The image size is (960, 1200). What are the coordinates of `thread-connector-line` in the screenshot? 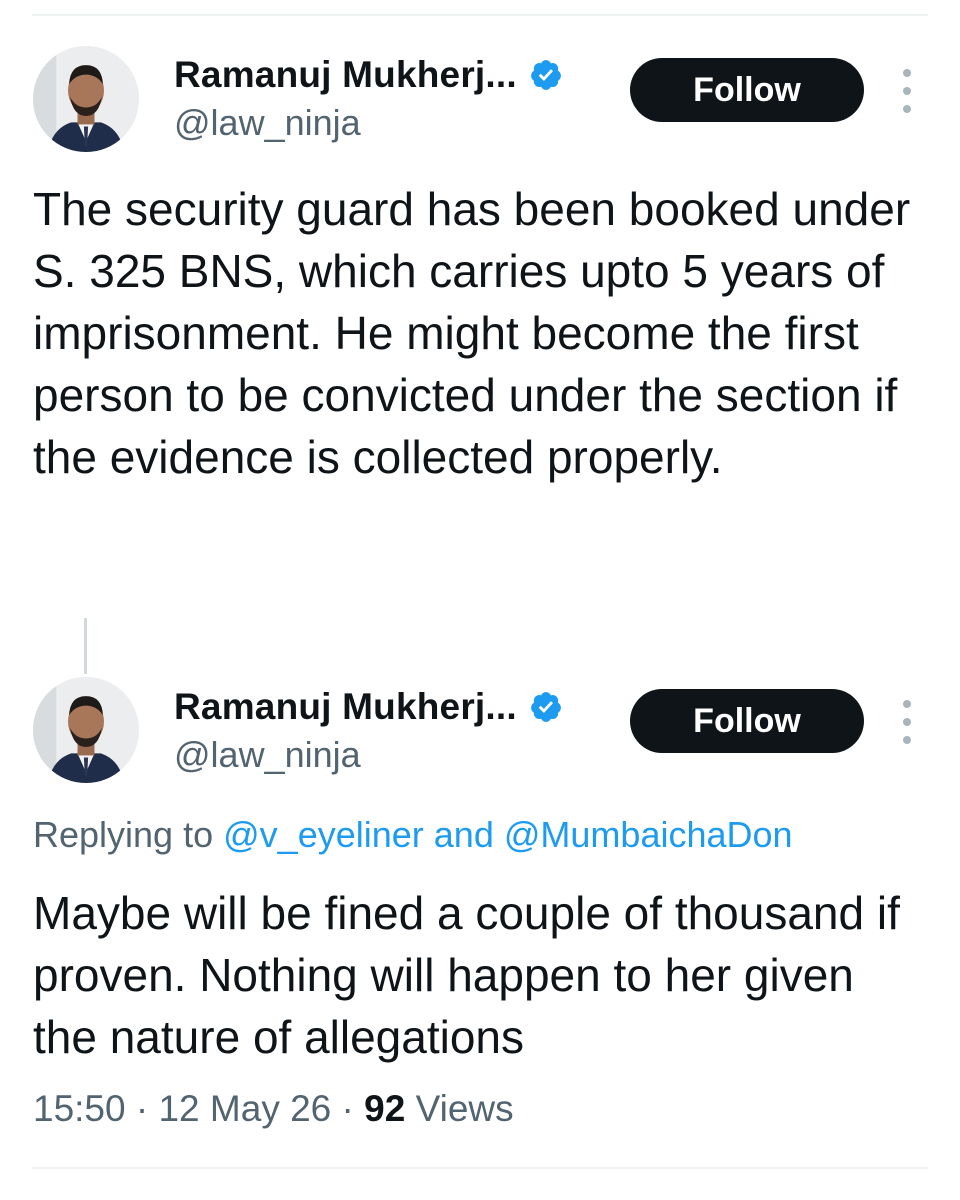 It's located at (85, 646).